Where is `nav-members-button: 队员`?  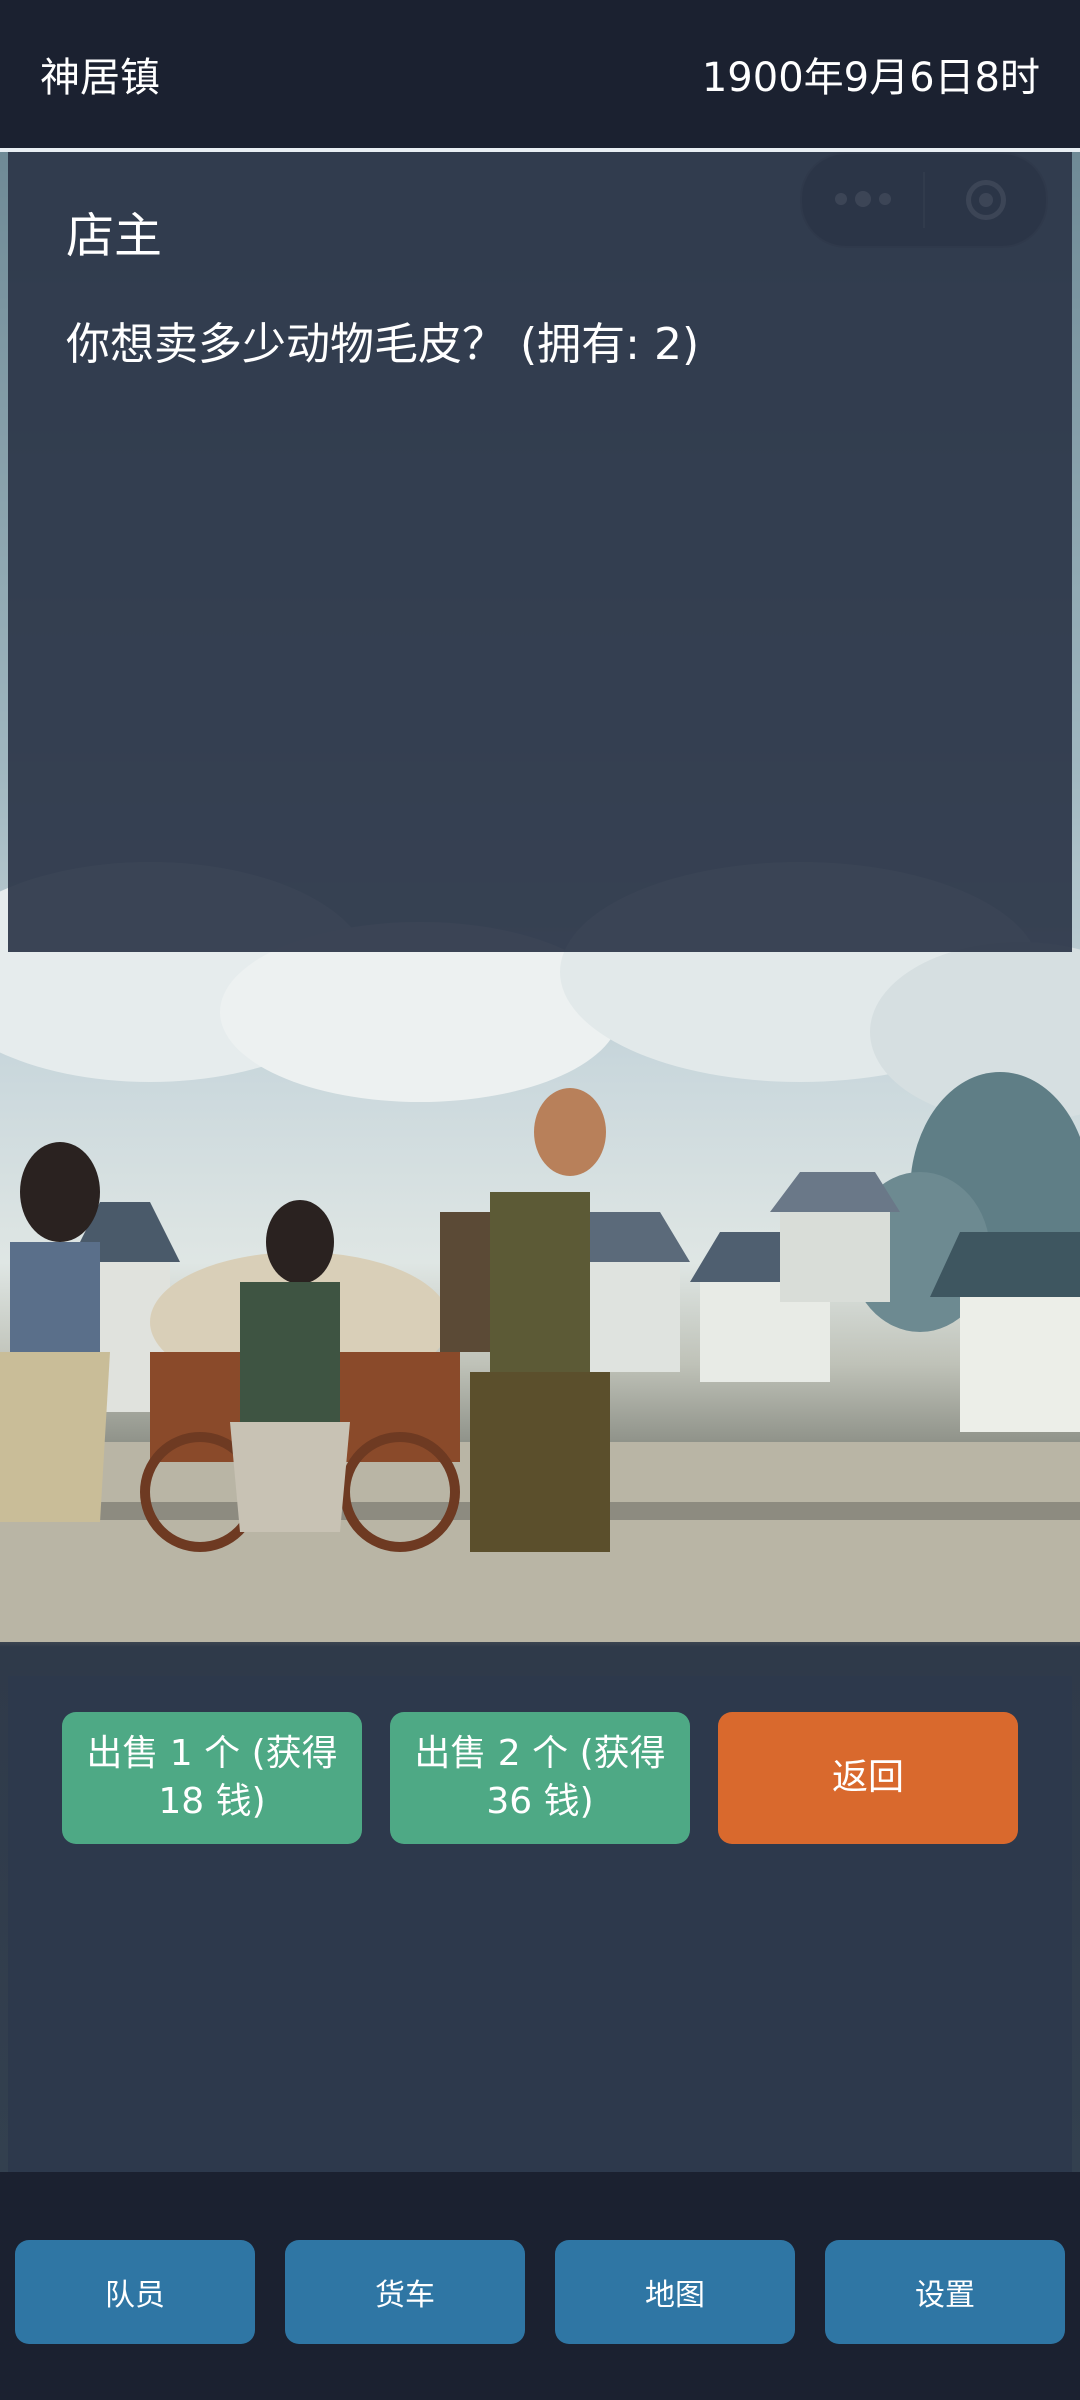
nav-members-button: 队员 is located at coordinates (135, 2292).